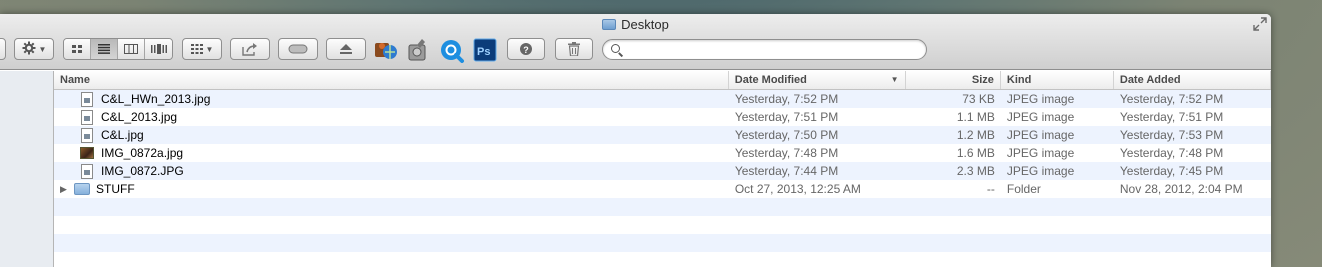 Image resolution: width=1322 pixels, height=267 pixels. What do you see at coordinates (452, 50) in the screenshot?
I see `quicktime-app-icon` at bounding box center [452, 50].